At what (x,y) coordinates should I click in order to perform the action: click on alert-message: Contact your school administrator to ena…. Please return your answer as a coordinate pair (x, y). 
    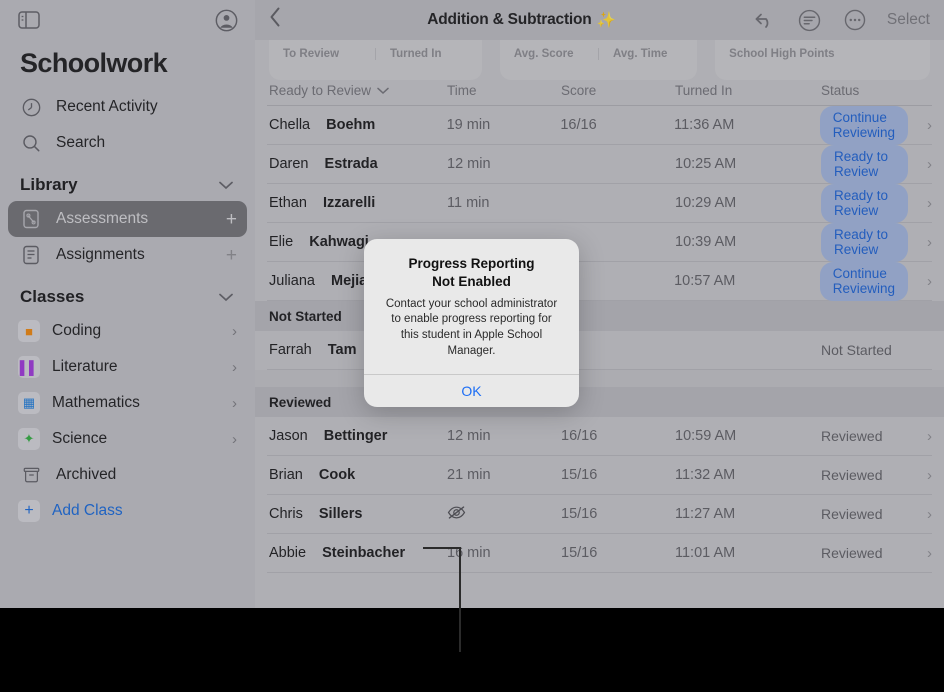
    Looking at the image, I should click on (471, 327).